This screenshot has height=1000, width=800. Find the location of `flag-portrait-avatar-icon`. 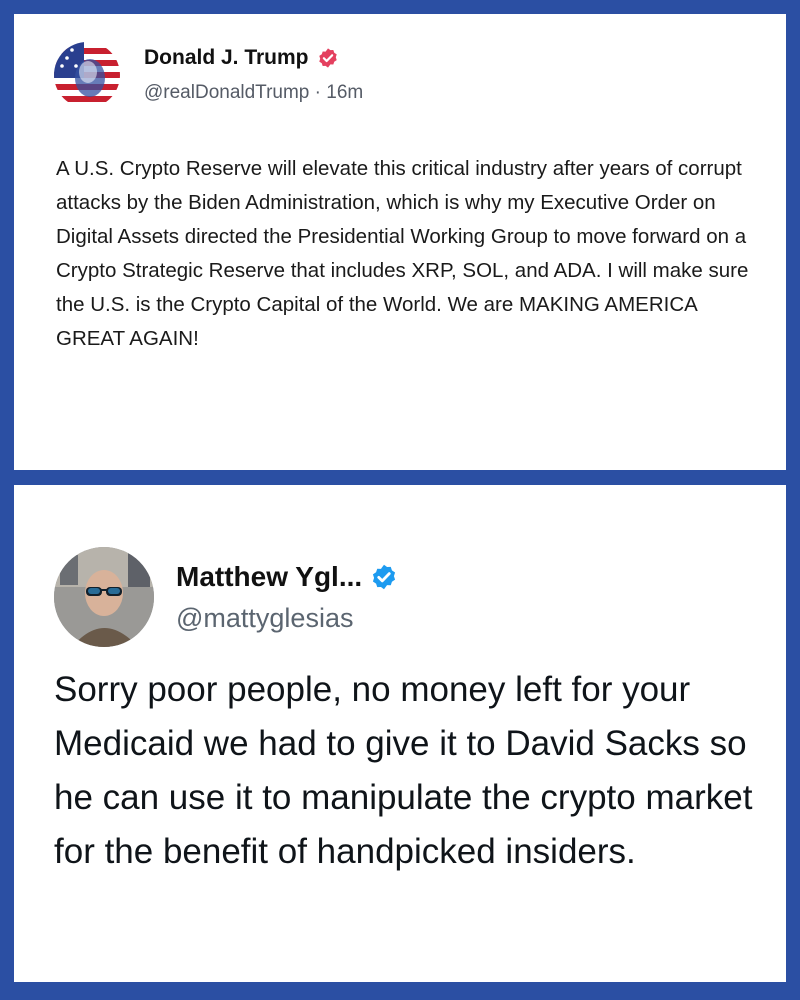

flag-portrait-avatar-icon is located at coordinates (87, 75).